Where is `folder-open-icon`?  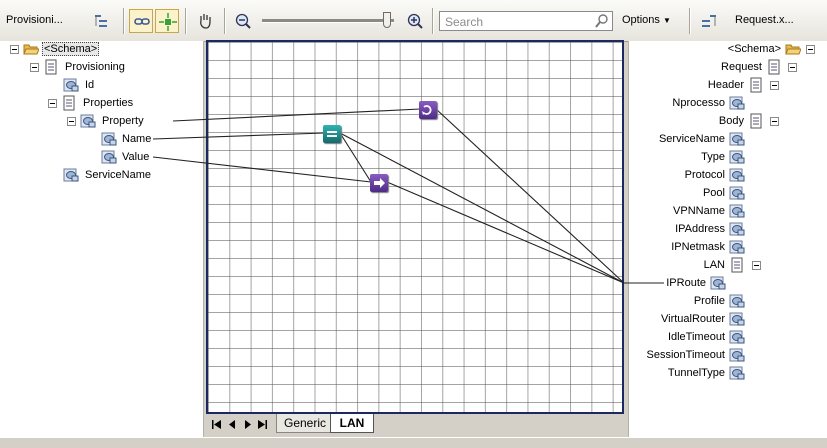
folder-open-icon is located at coordinates (31, 49).